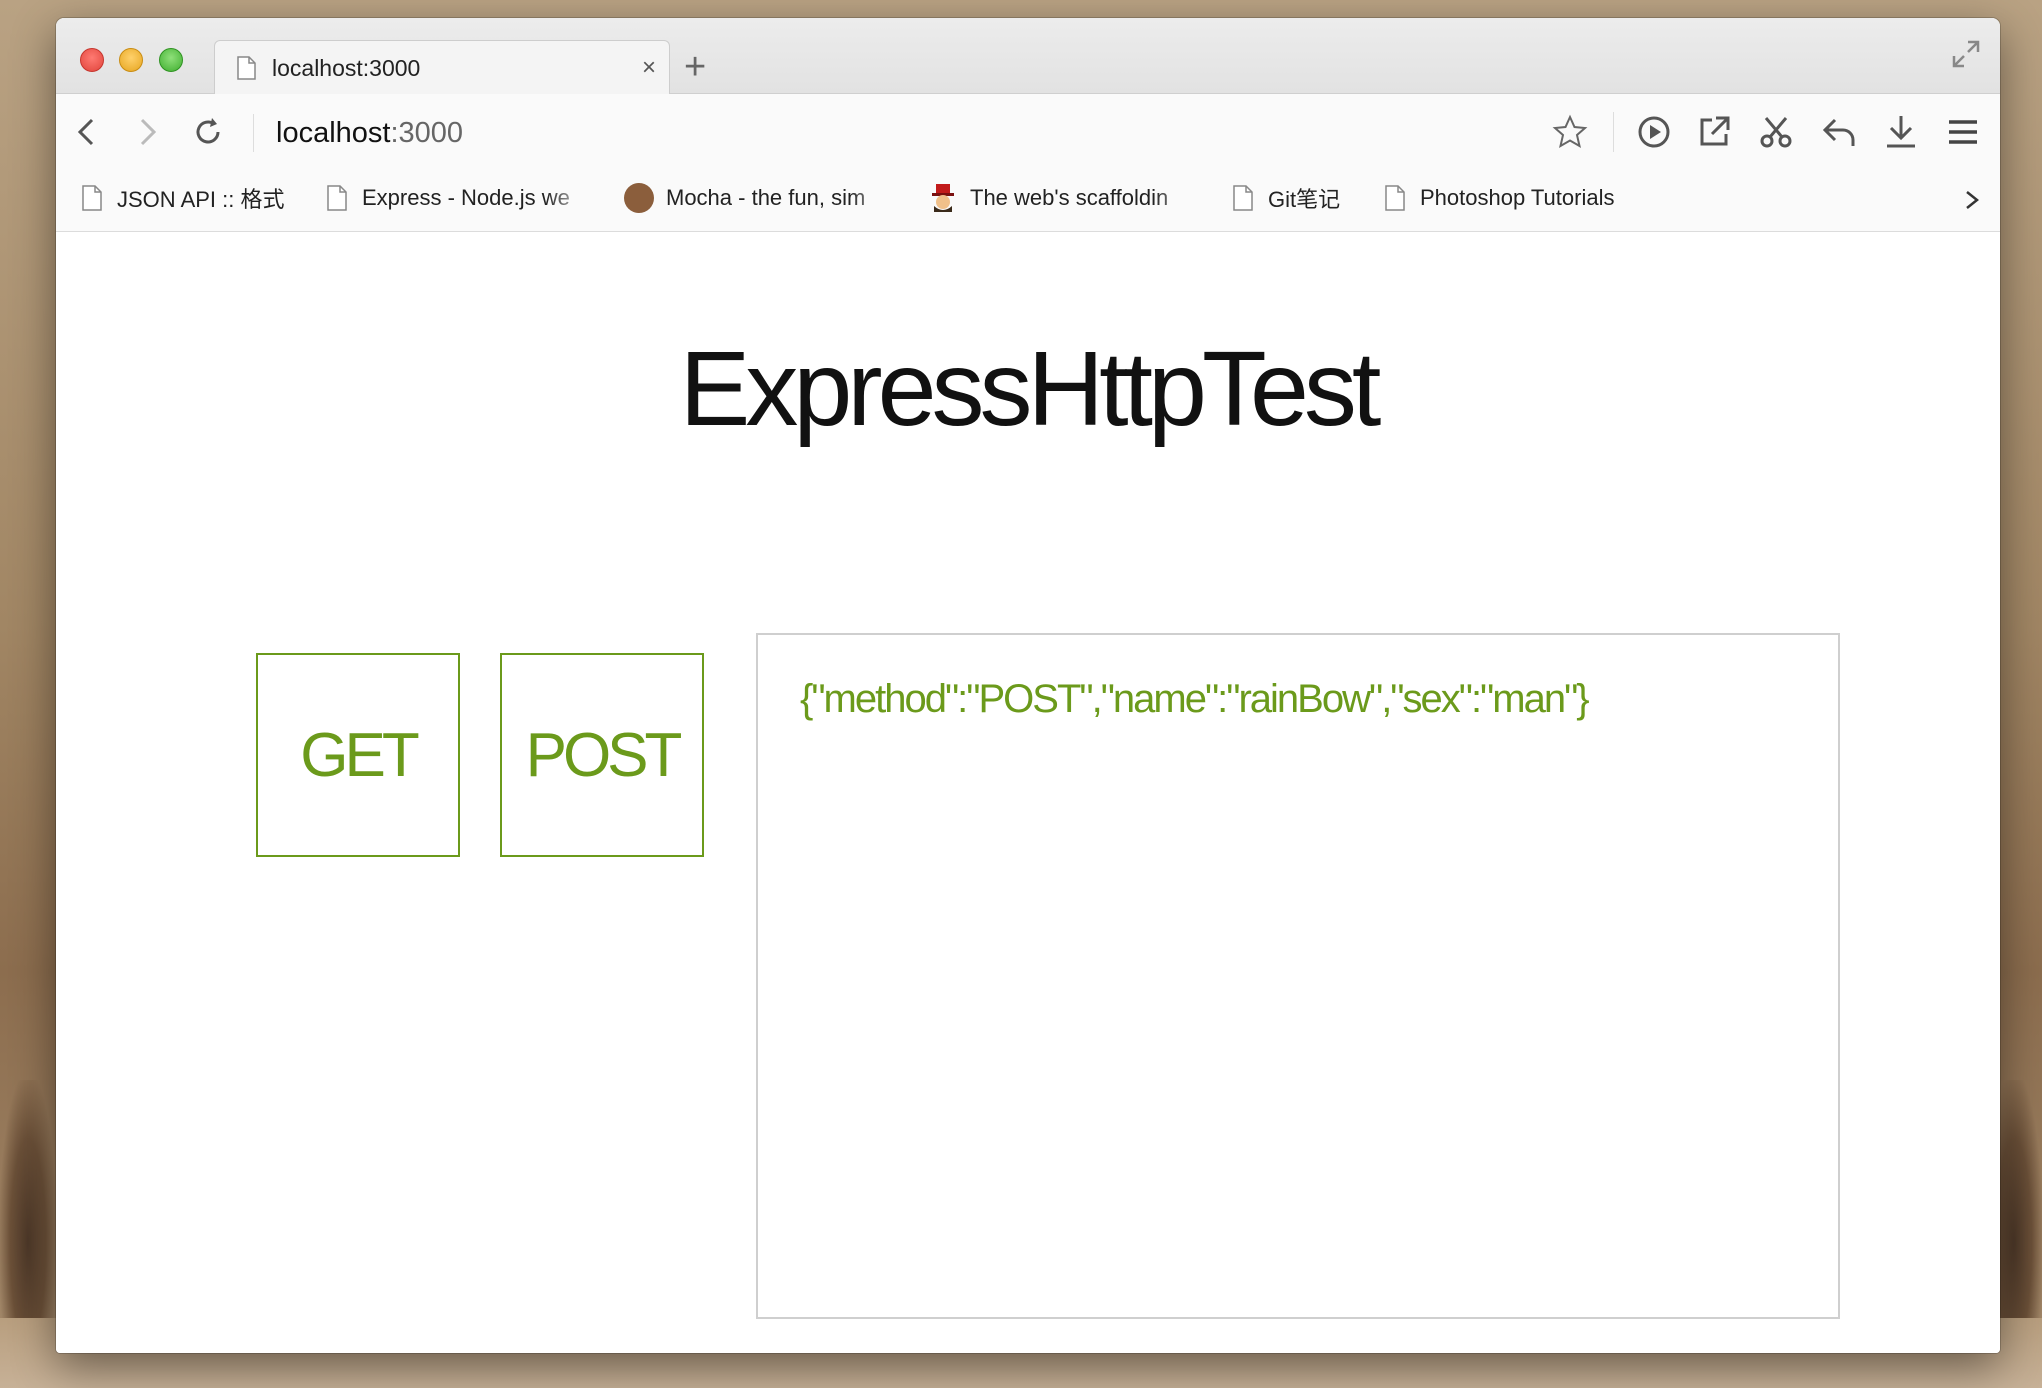 Image resolution: width=2042 pixels, height=1388 pixels. Describe the element at coordinates (1517, 197) in the screenshot. I see `bookmark-label: Photoshop Tutorials` at that location.